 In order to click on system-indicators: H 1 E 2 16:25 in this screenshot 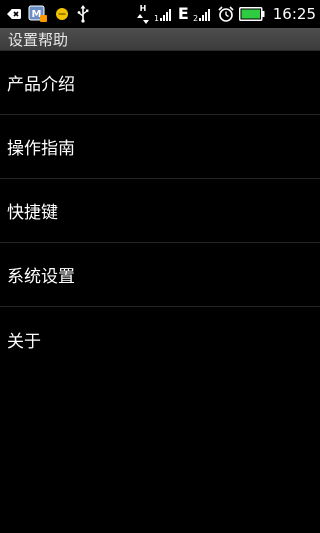, I will do `click(228, 14)`.